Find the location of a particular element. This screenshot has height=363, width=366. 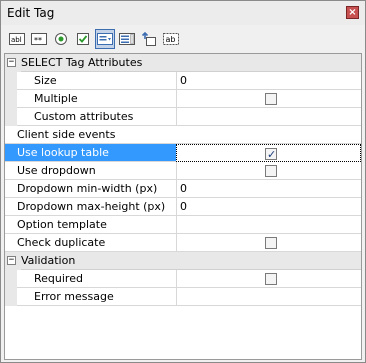

check-duplicate-checkbox is located at coordinates (271, 243).